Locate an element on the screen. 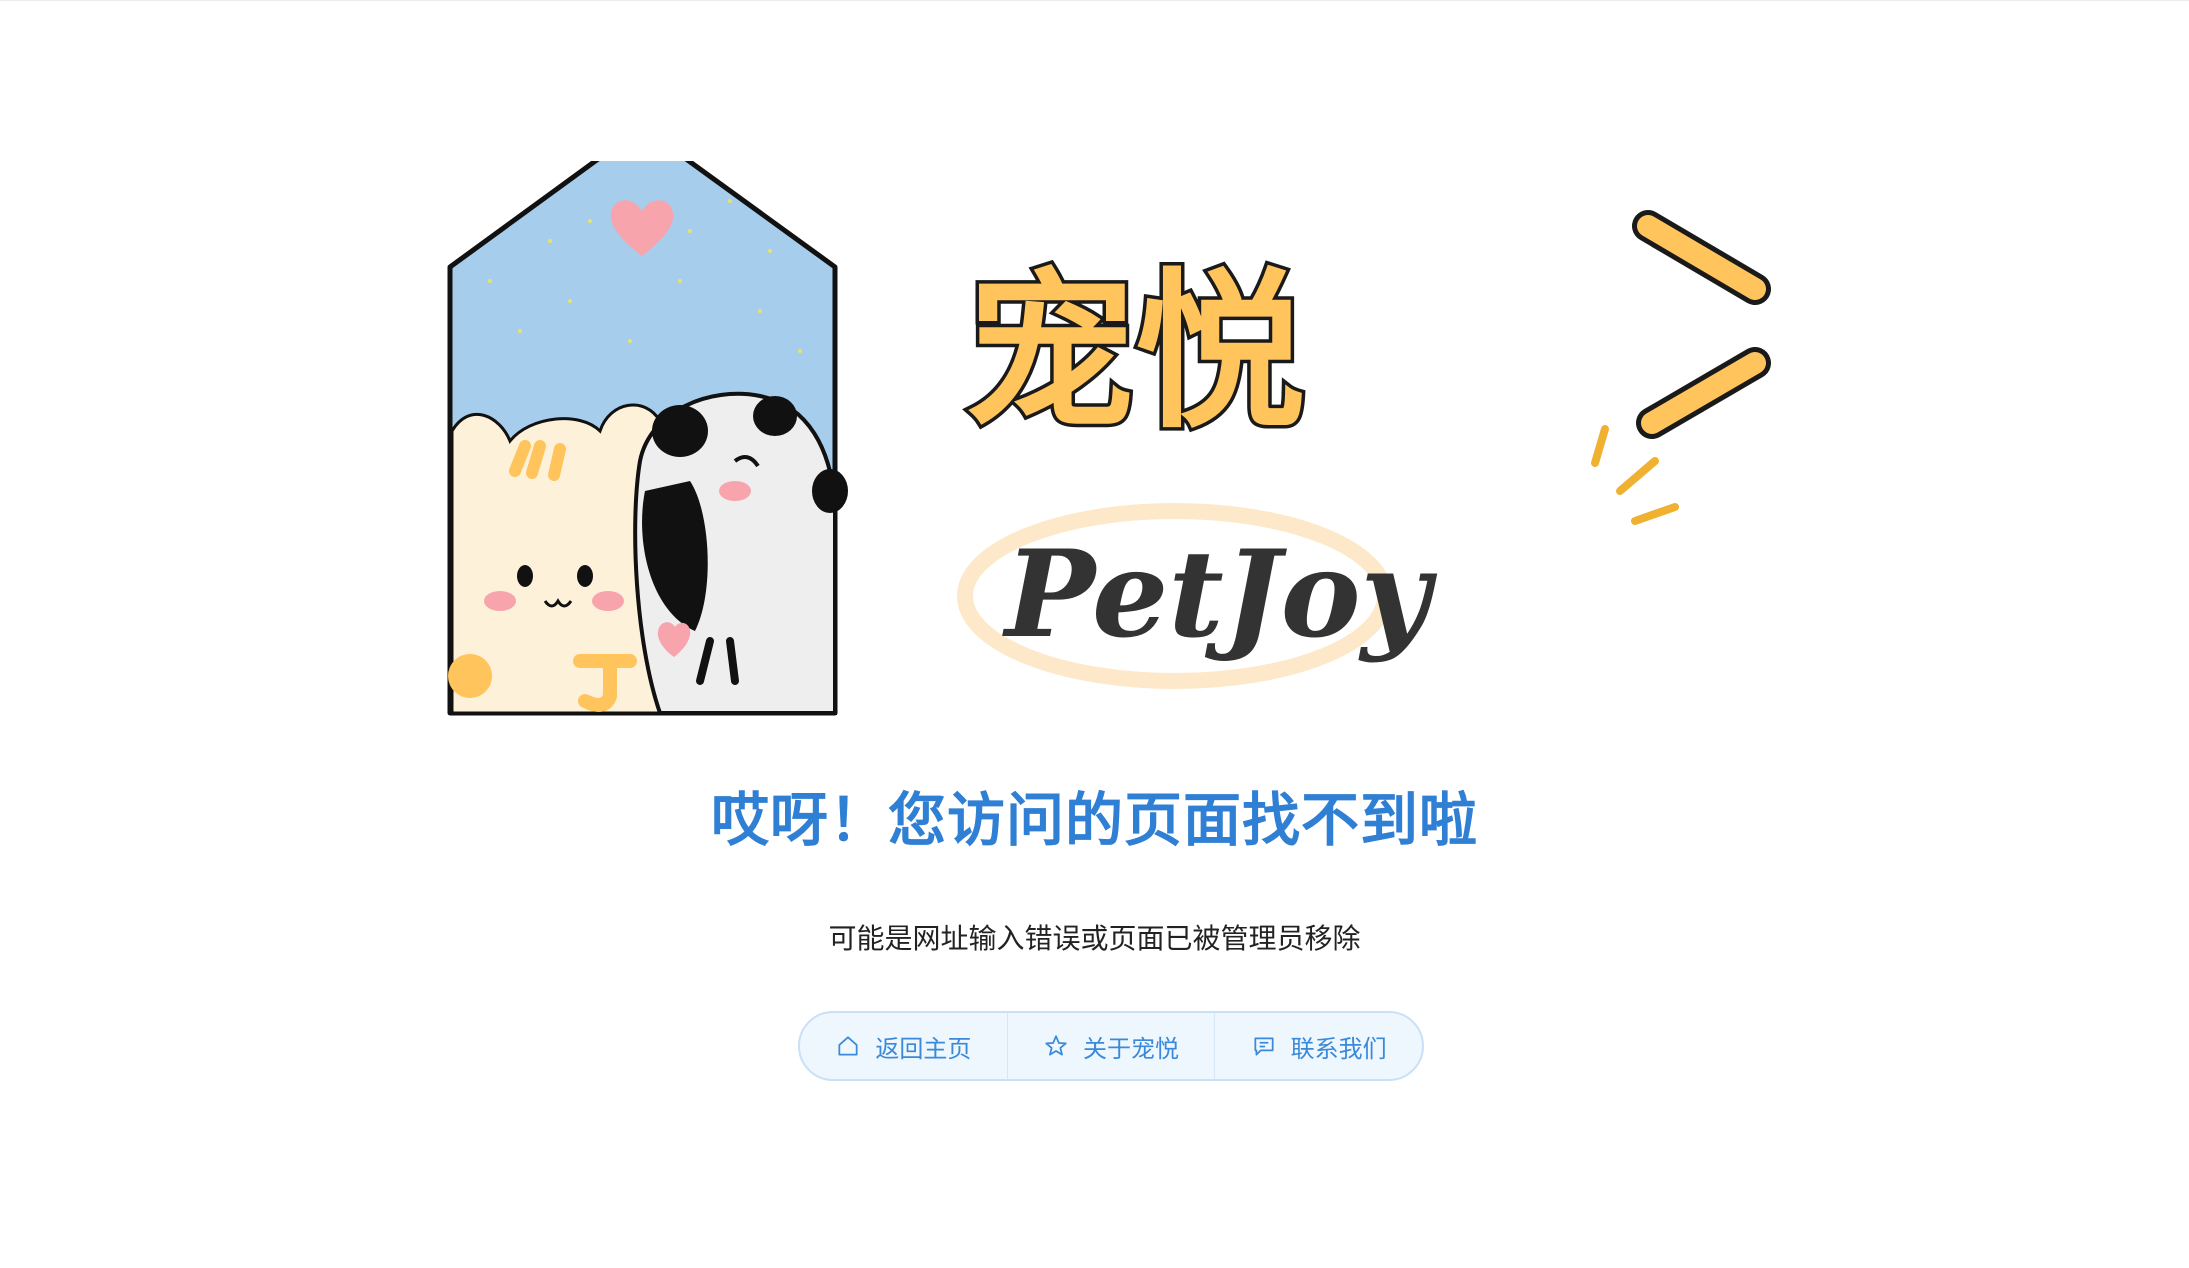 The width and height of the screenshot is (2189, 1268). home-icon is located at coordinates (848, 1046).